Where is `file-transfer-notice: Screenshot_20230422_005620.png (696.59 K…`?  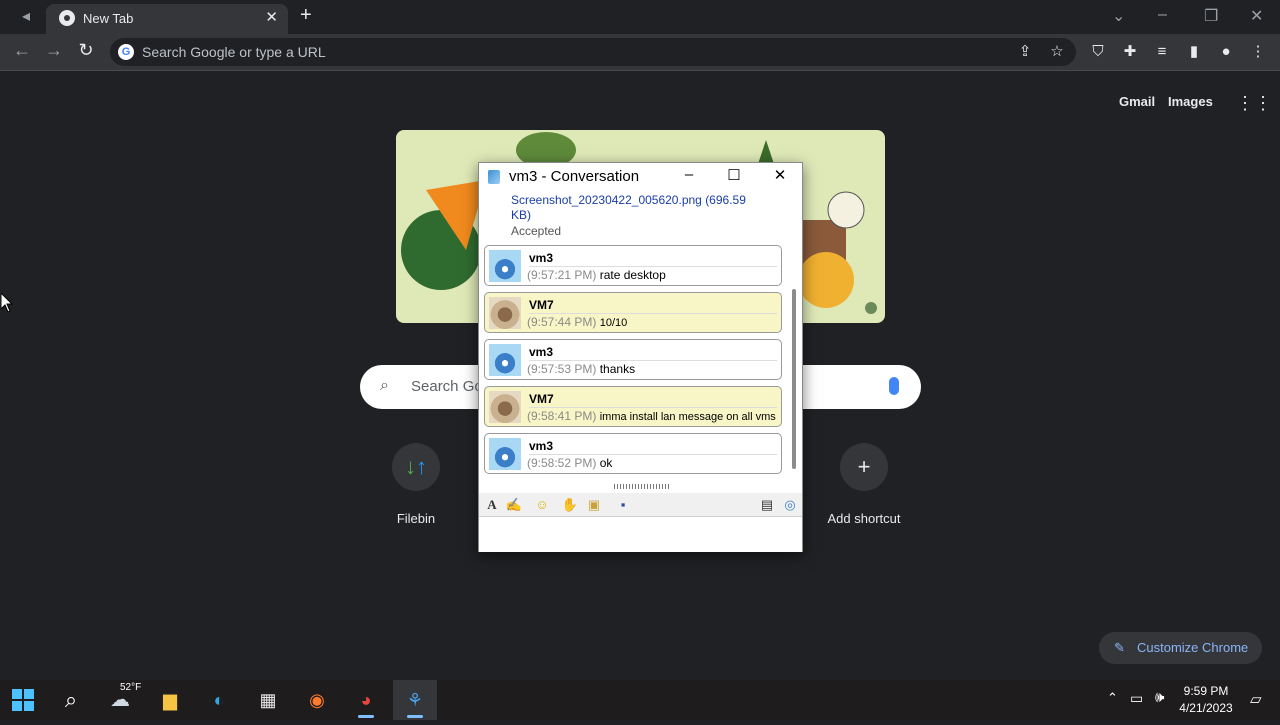 file-transfer-notice: Screenshot_20230422_005620.png (696.59 K… is located at coordinates (638, 216).